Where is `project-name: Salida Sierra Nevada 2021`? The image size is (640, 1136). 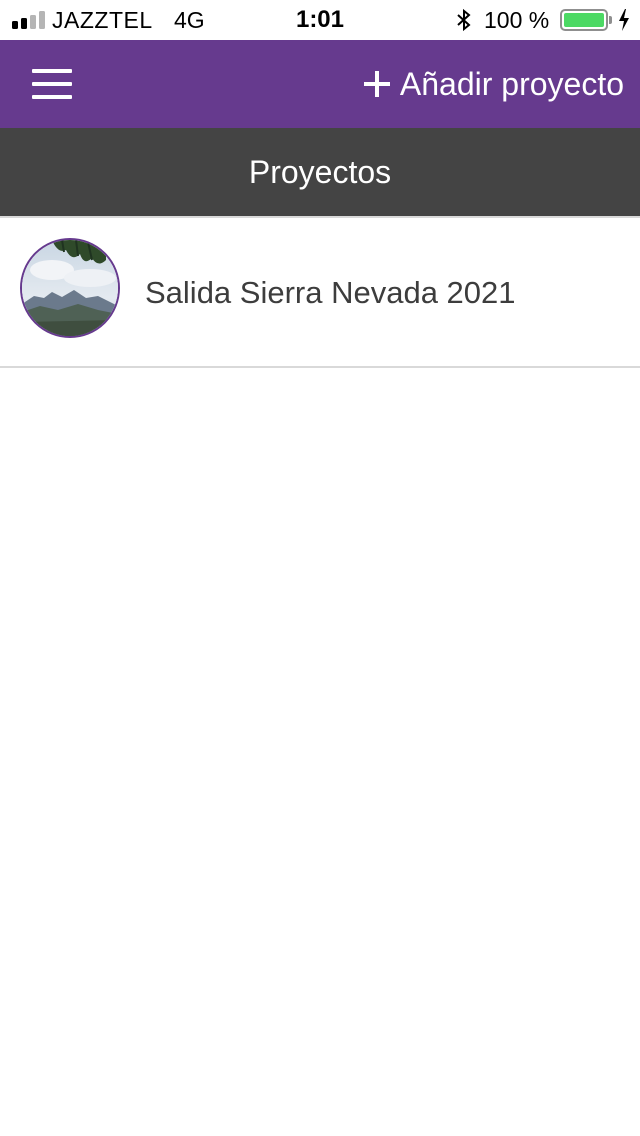
project-name: Salida Sierra Nevada 2021 is located at coordinates (330, 292).